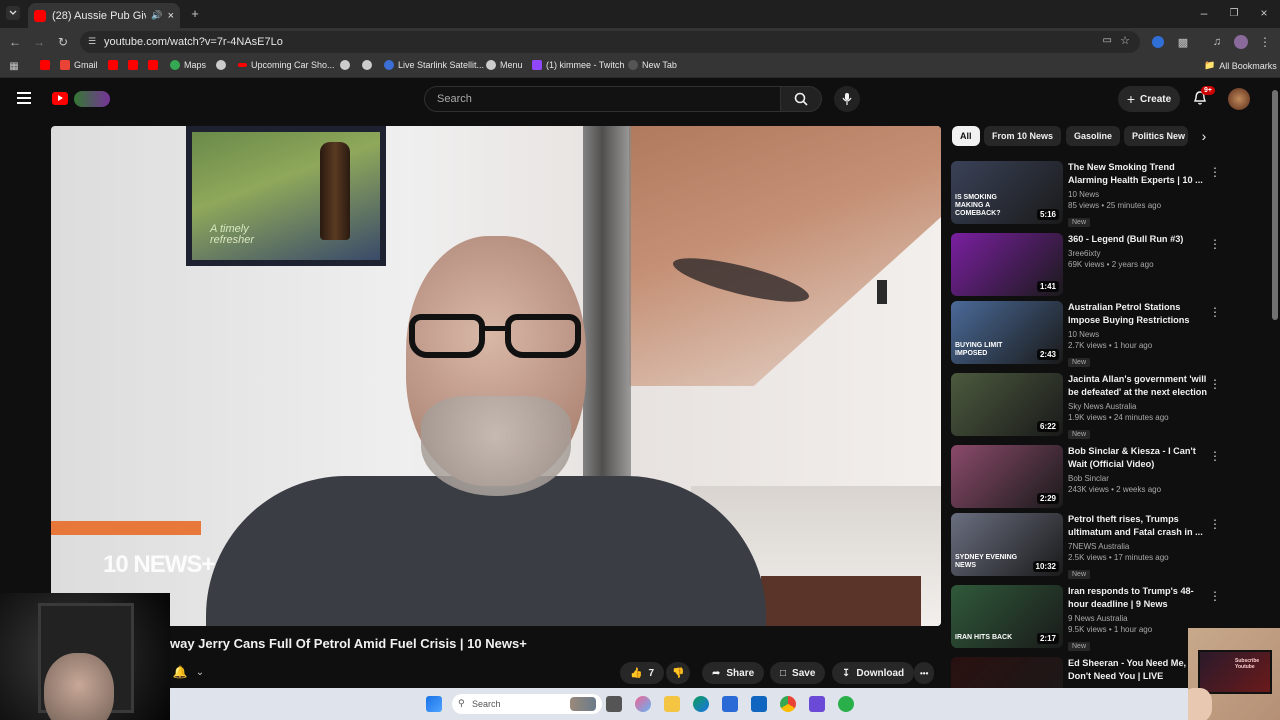 The height and width of the screenshot is (720, 1280). Describe the element at coordinates (1239, 99) in the screenshot. I see `account-avatar` at that location.